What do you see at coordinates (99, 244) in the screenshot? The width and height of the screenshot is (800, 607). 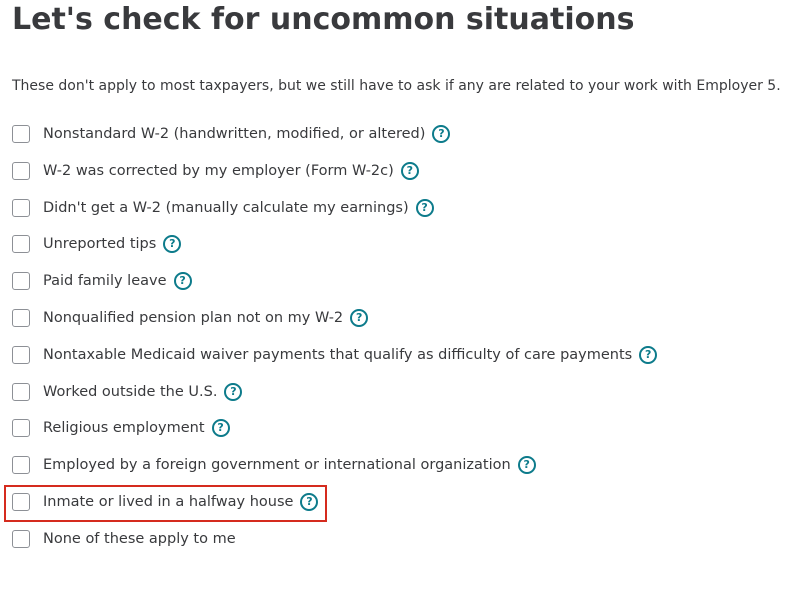 I see `option-label: Unreported tips` at bounding box center [99, 244].